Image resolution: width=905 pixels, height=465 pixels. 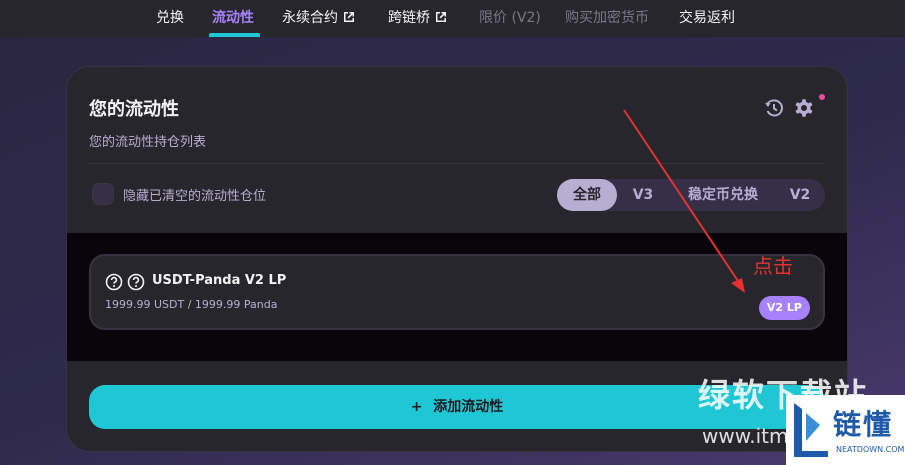 I want to click on watermark-logo: 链懂 NEATDOWN.COM, so click(x=845, y=430).